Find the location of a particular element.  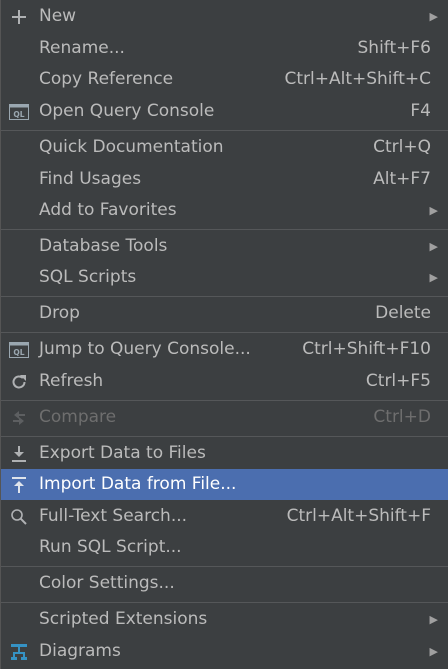

menu-item-shortcut: Ctrl+F5 is located at coordinates (398, 381).